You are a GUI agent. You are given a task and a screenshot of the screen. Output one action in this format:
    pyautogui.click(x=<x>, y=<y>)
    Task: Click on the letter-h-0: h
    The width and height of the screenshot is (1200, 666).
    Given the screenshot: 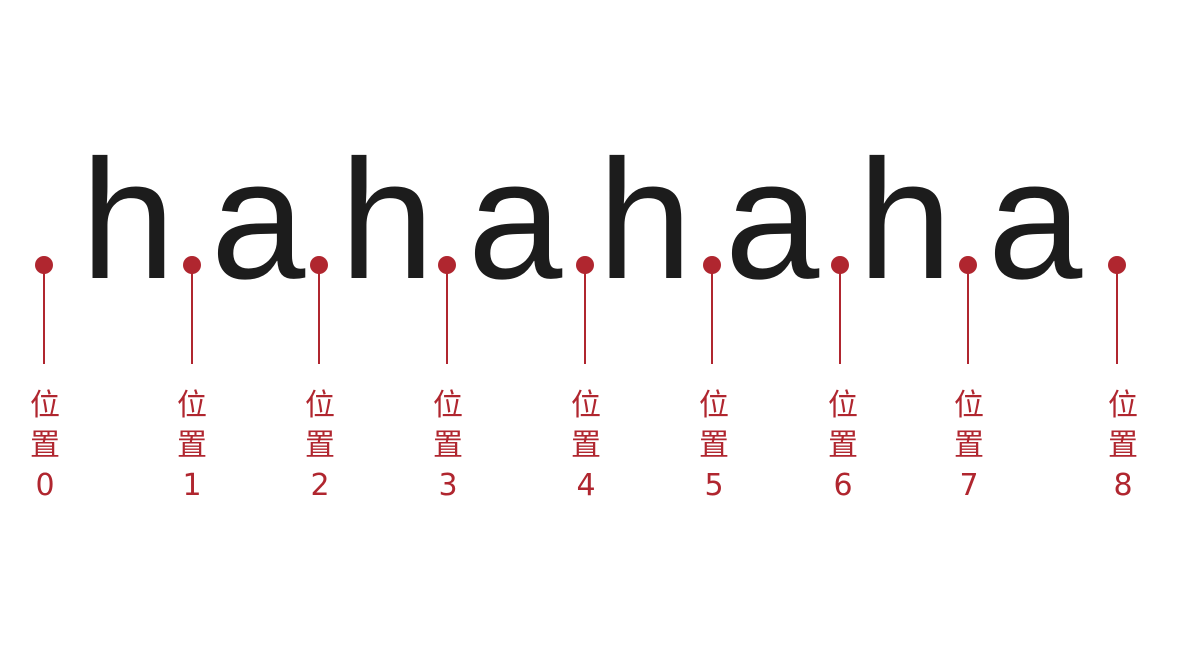 What is the action you would take?
    pyautogui.click(x=128, y=220)
    